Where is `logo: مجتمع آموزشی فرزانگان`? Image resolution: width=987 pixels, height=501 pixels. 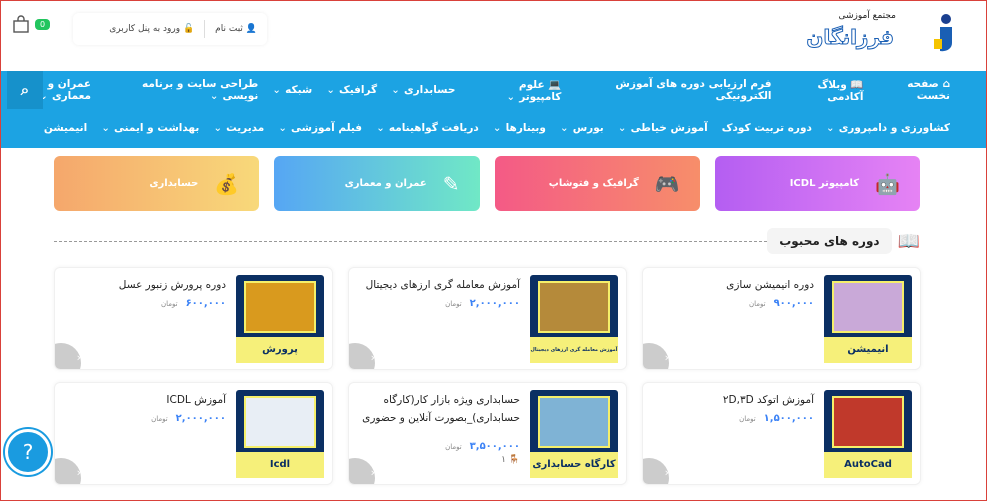
logo: مجتمع آموزشی فرزانگان is located at coordinates (881, 32).